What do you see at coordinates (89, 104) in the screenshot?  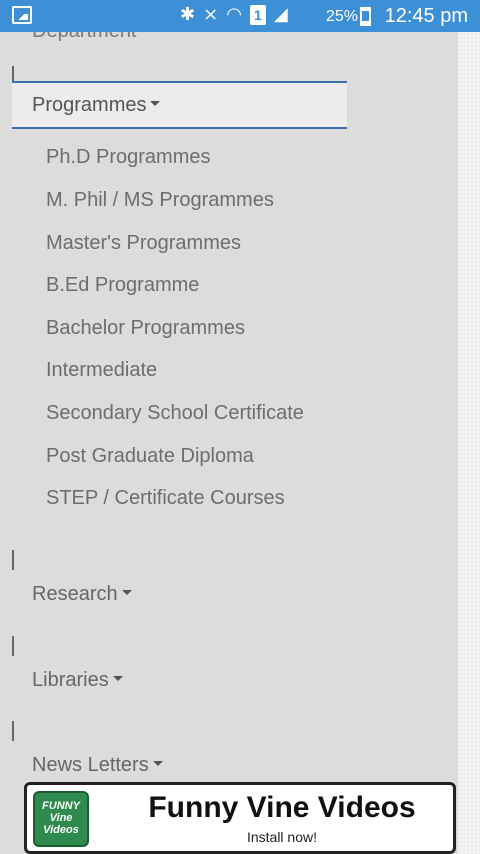 I see `programmes-label: Programmes` at bounding box center [89, 104].